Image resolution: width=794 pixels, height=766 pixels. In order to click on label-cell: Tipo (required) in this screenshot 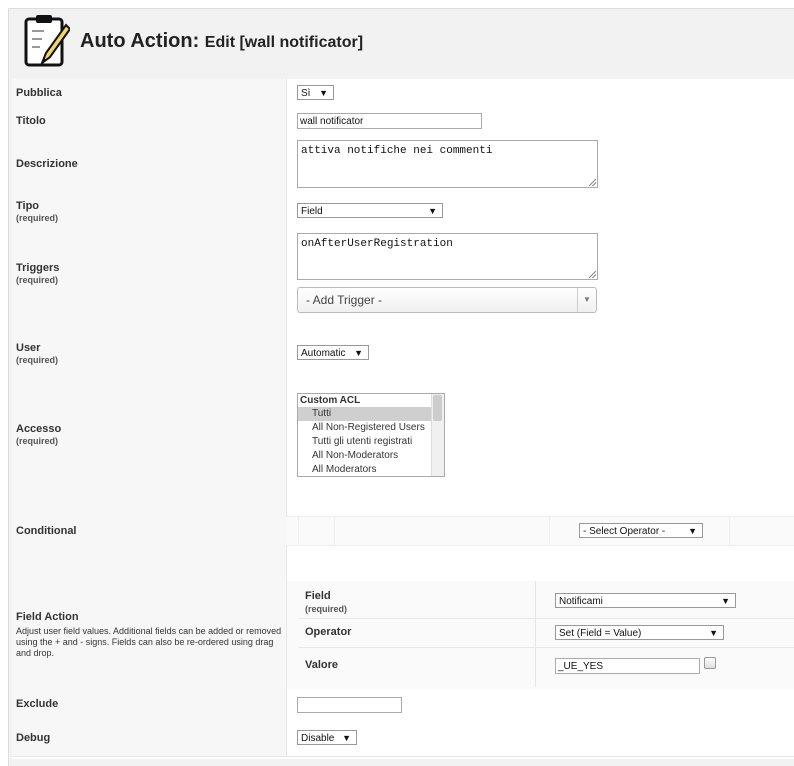, I will do `click(149, 210)`.